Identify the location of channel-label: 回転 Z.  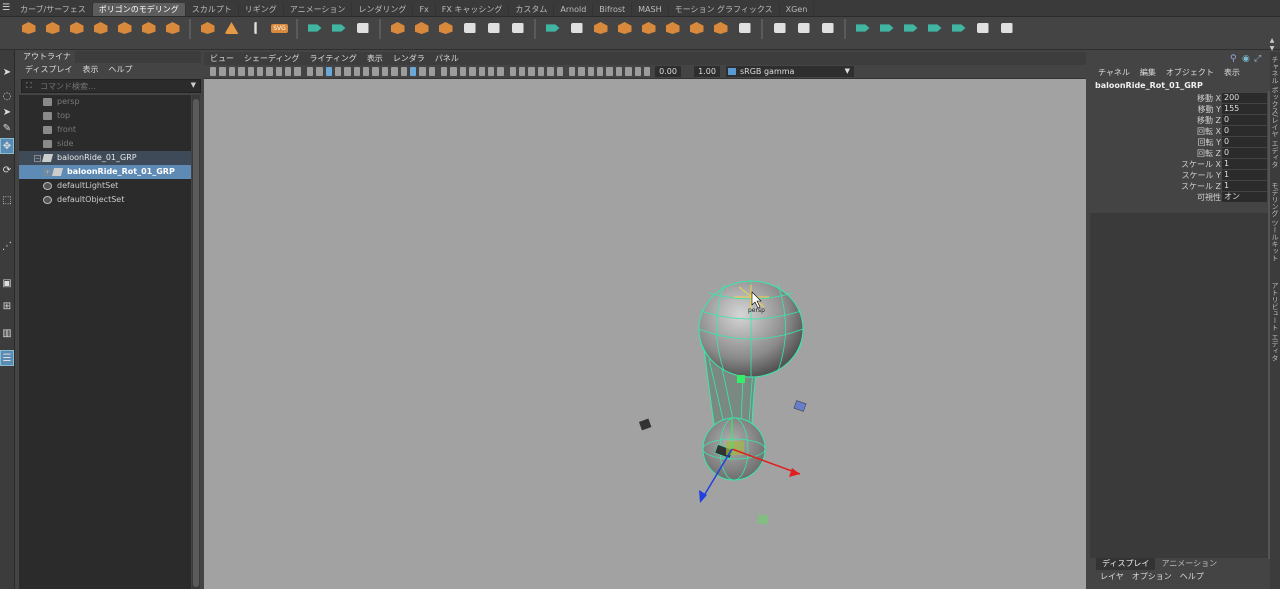
(1209, 153).